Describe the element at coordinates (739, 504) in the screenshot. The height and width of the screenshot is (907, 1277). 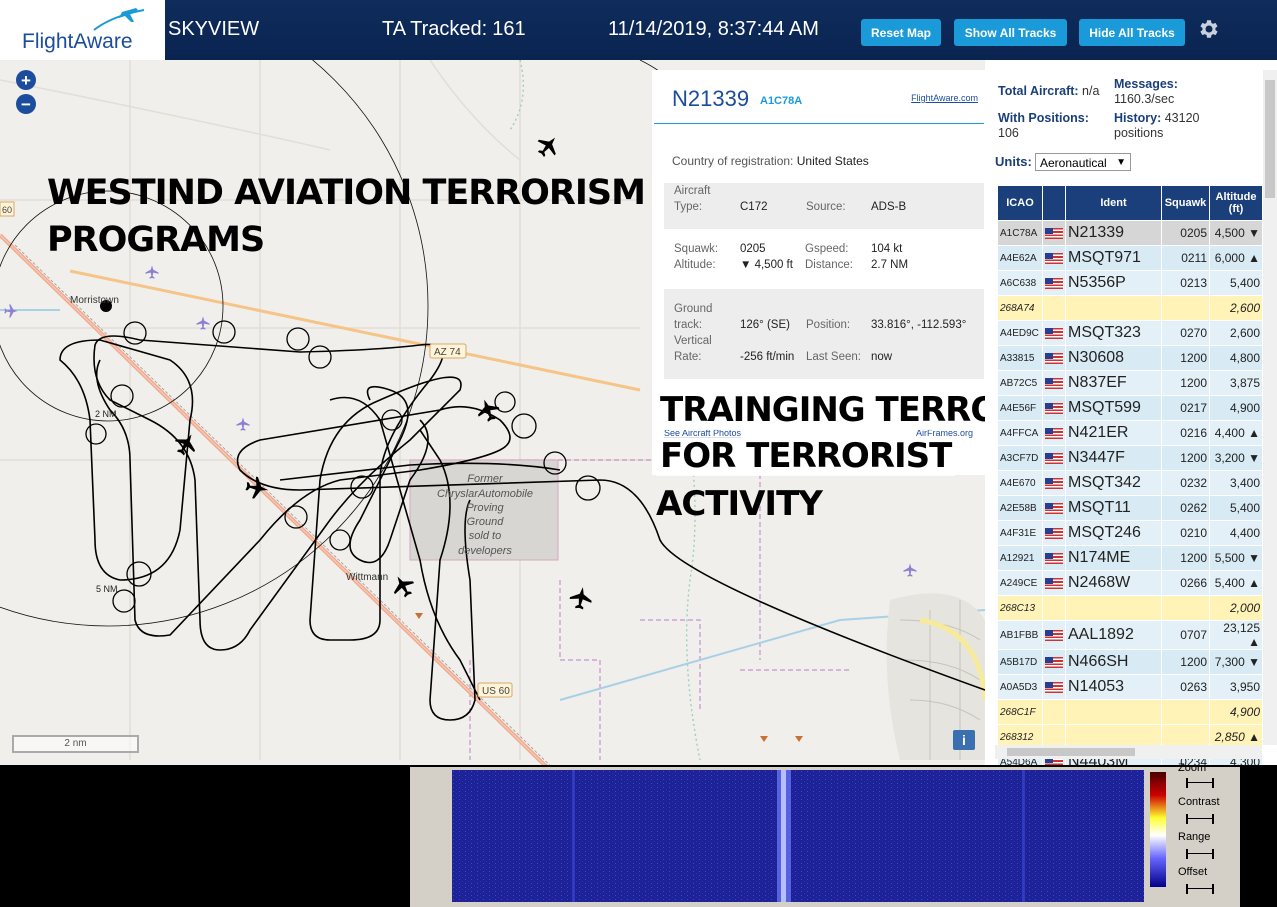
I see `overlay-side-line3: ACTIVITY` at that location.